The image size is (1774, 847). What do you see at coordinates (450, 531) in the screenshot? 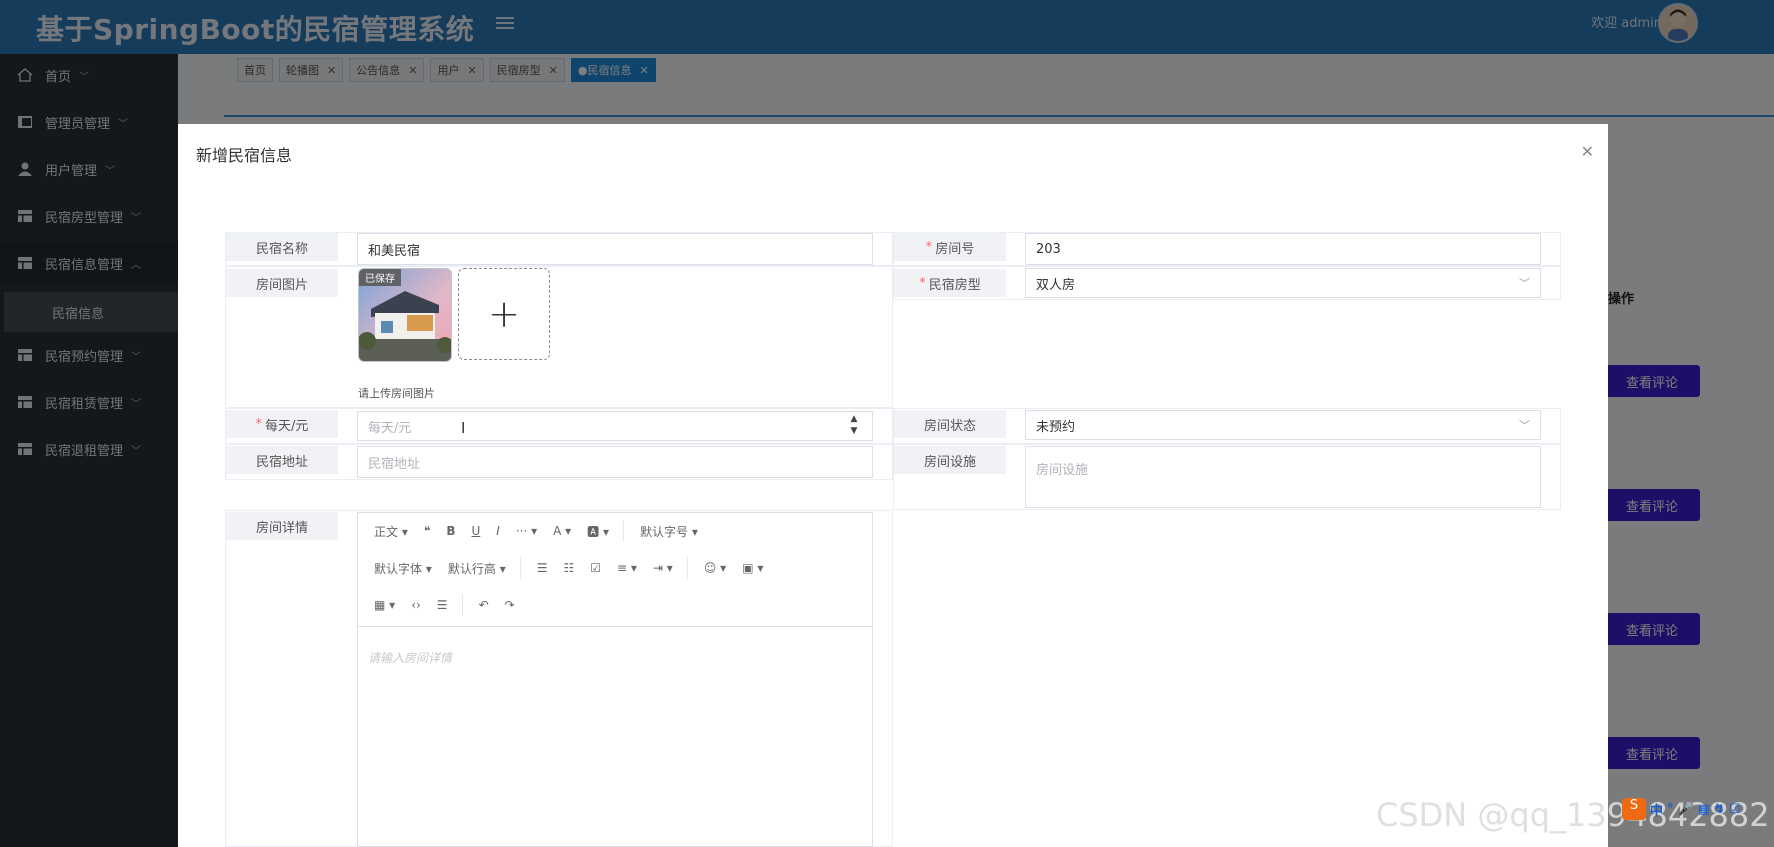
I see `bold-icon: B` at bounding box center [450, 531].